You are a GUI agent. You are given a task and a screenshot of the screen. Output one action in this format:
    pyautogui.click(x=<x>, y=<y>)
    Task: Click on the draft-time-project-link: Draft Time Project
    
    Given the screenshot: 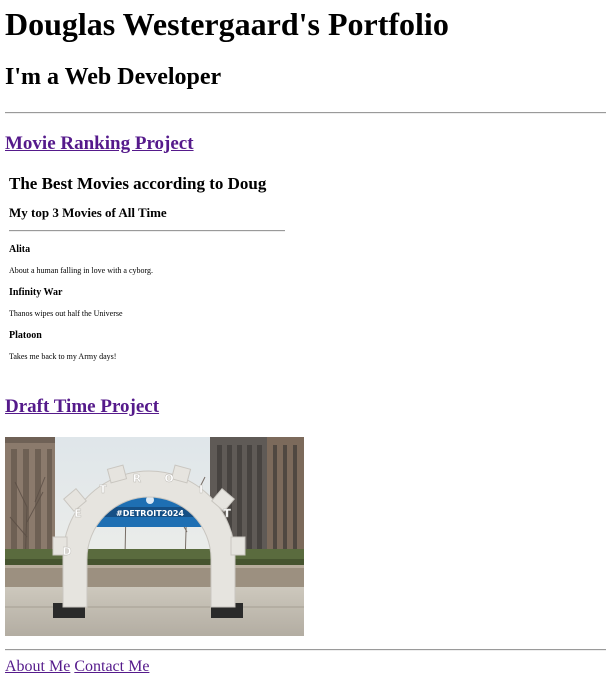 What is the action you would take?
    pyautogui.click(x=82, y=407)
    